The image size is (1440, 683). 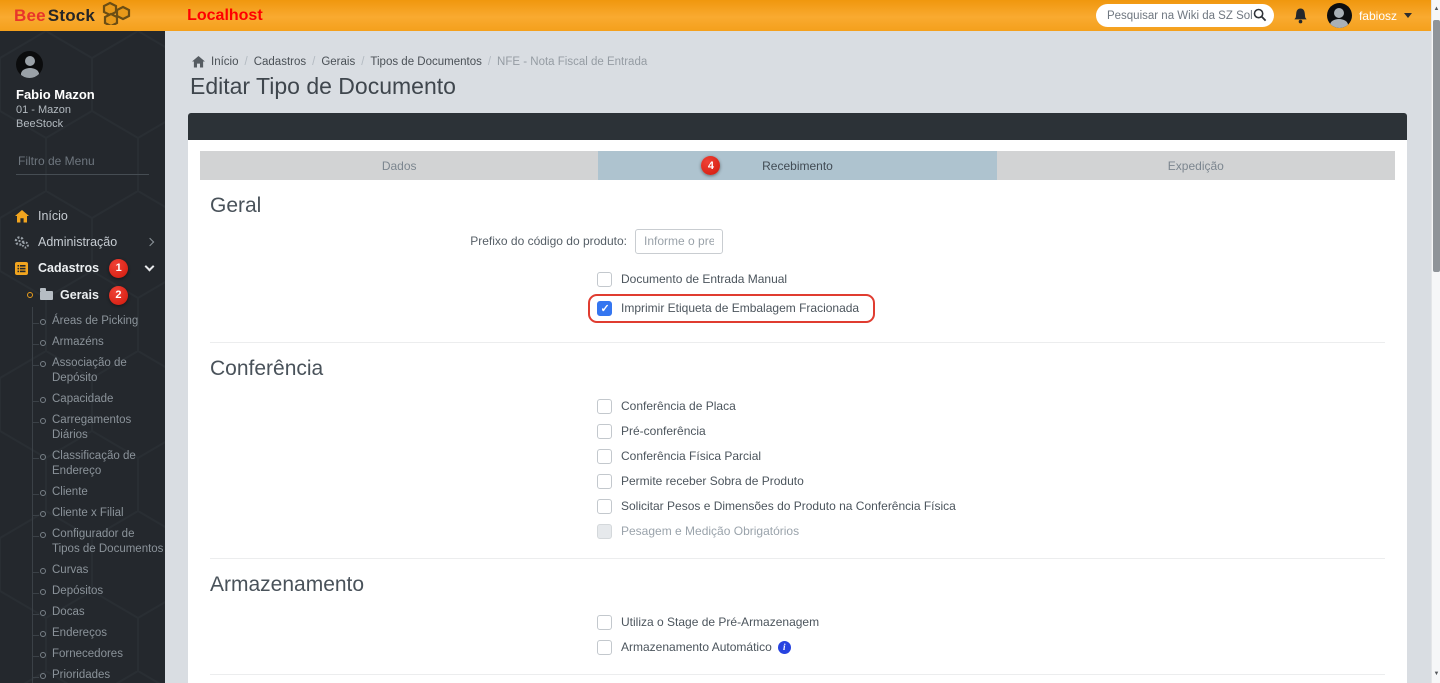 What do you see at coordinates (21, 242) in the screenshot?
I see `gears-icon` at bounding box center [21, 242].